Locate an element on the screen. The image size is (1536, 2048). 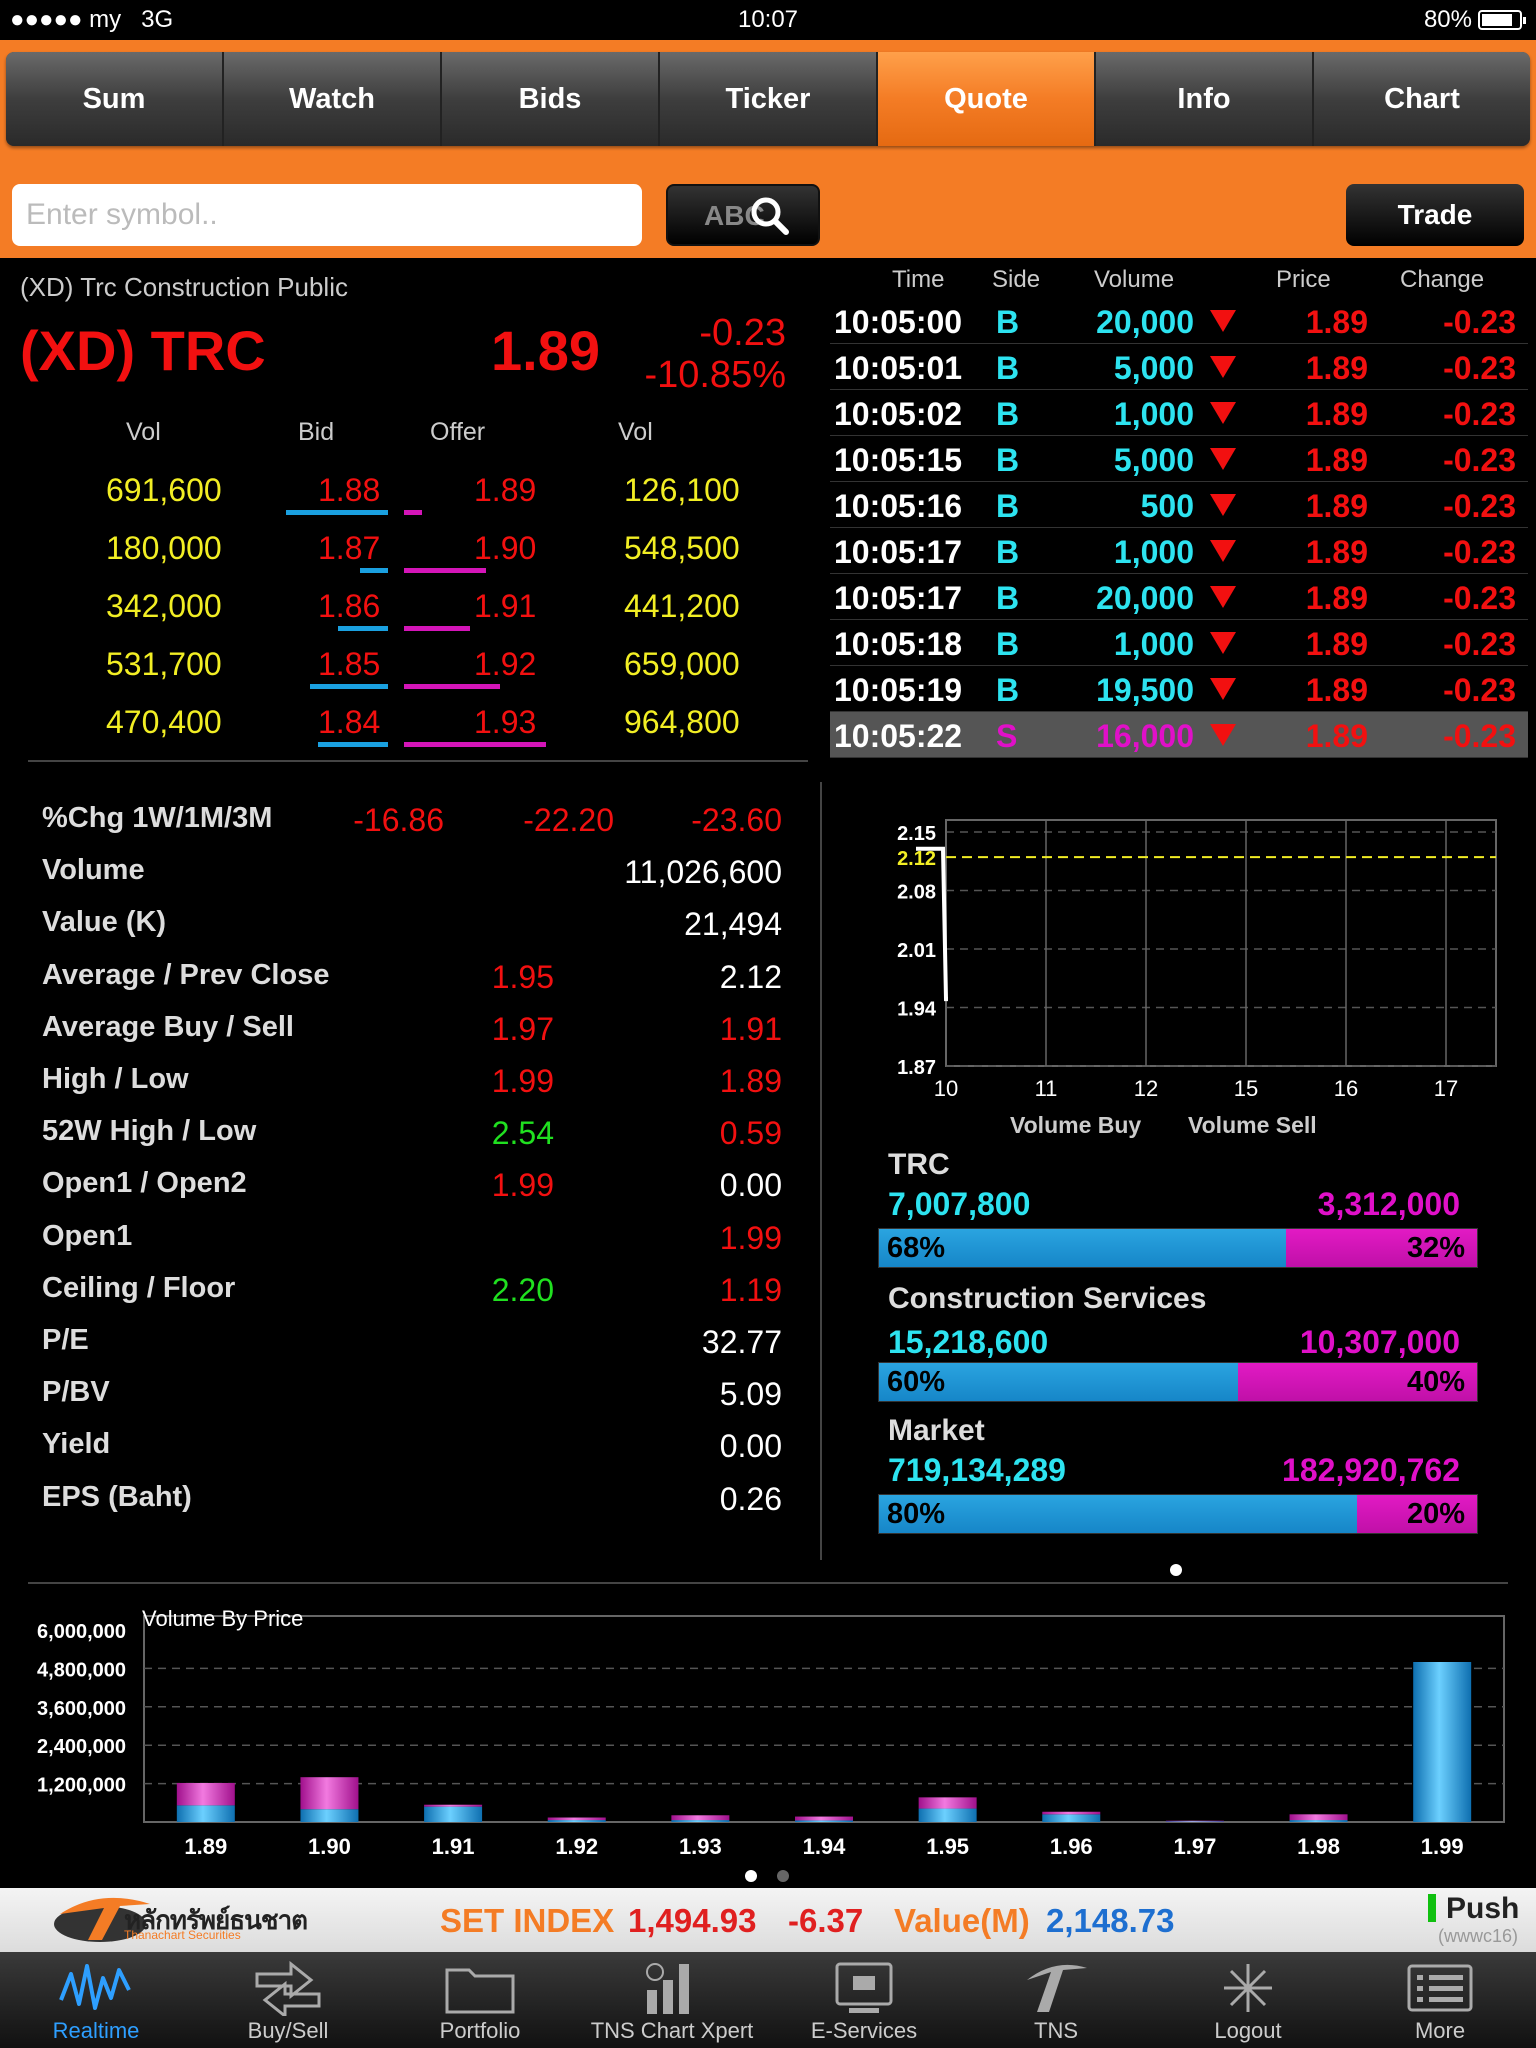
stat-row: P/BV 5.09 is located at coordinates (412, 1402).